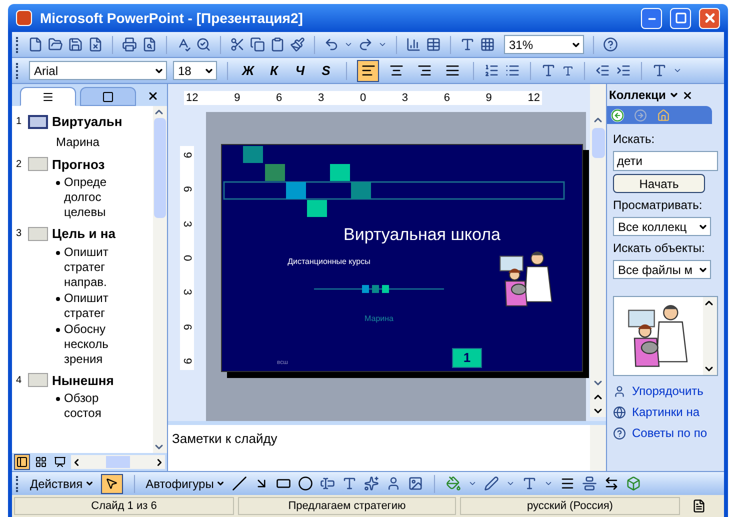 Image resolution: width=736 pixels, height=517 pixels. What do you see at coordinates (666, 412) in the screenshot?
I see `task-link: Картинки на` at bounding box center [666, 412].